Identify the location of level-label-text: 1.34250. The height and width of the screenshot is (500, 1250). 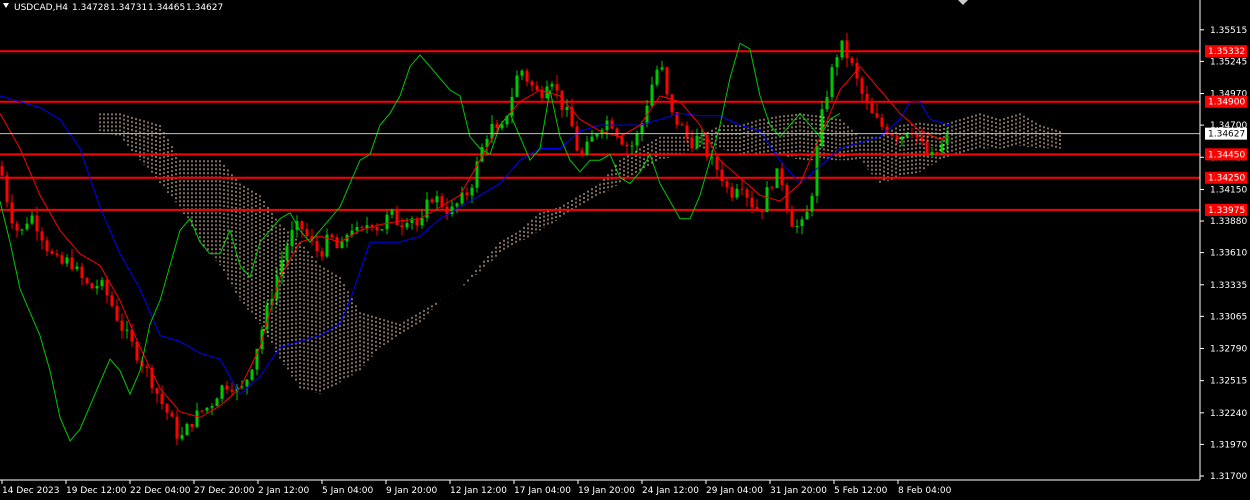
(1226, 179).